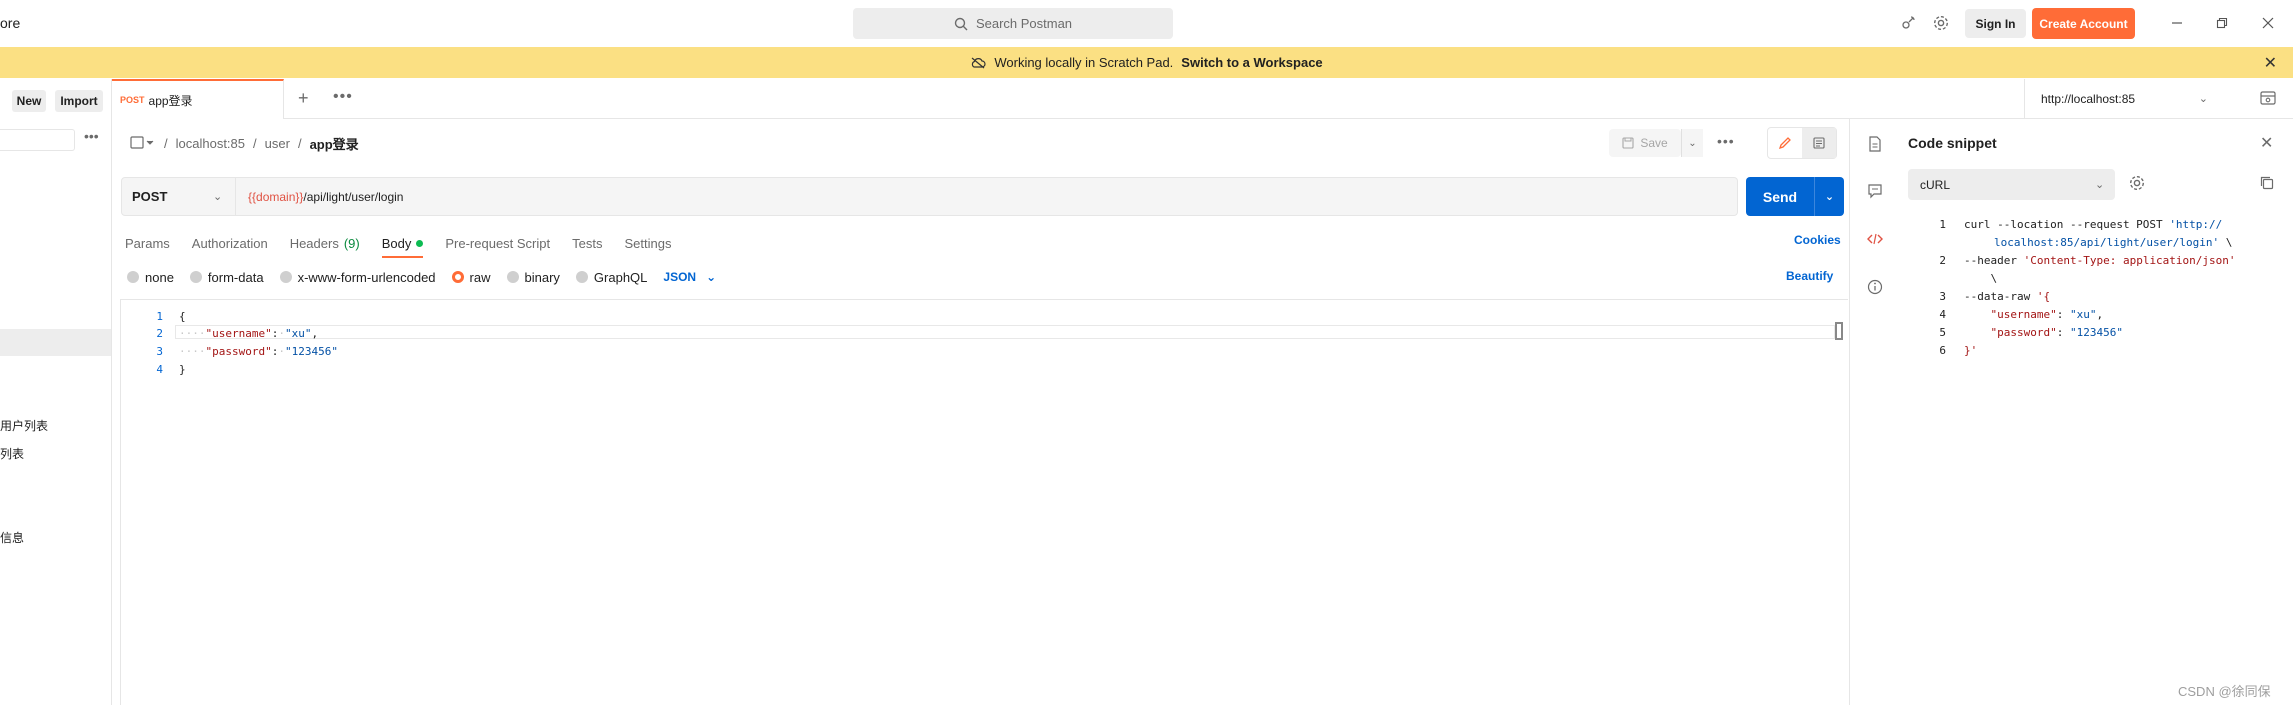 This screenshot has height=705, width=2293. What do you see at coordinates (150, 277) in the screenshot?
I see `radio-none: none` at bounding box center [150, 277].